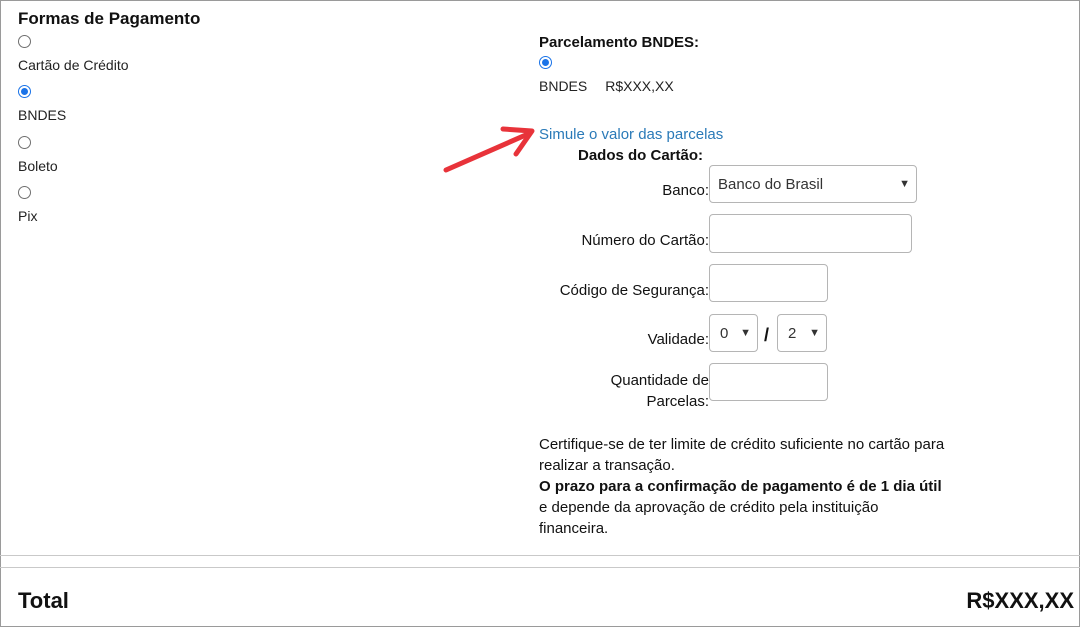  Describe the element at coordinates (678, 339) in the screenshot. I see `validity-label: Validade:` at that location.